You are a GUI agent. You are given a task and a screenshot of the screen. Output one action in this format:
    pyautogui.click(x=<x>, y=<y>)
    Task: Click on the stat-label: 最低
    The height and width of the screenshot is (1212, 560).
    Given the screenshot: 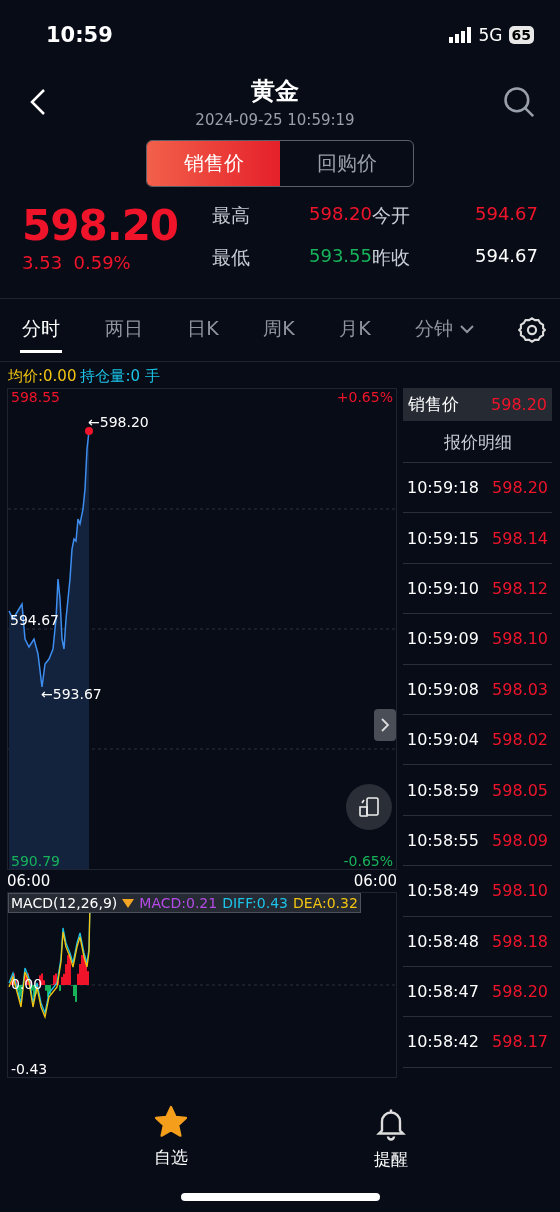 What is the action you would take?
    pyautogui.click(x=231, y=257)
    